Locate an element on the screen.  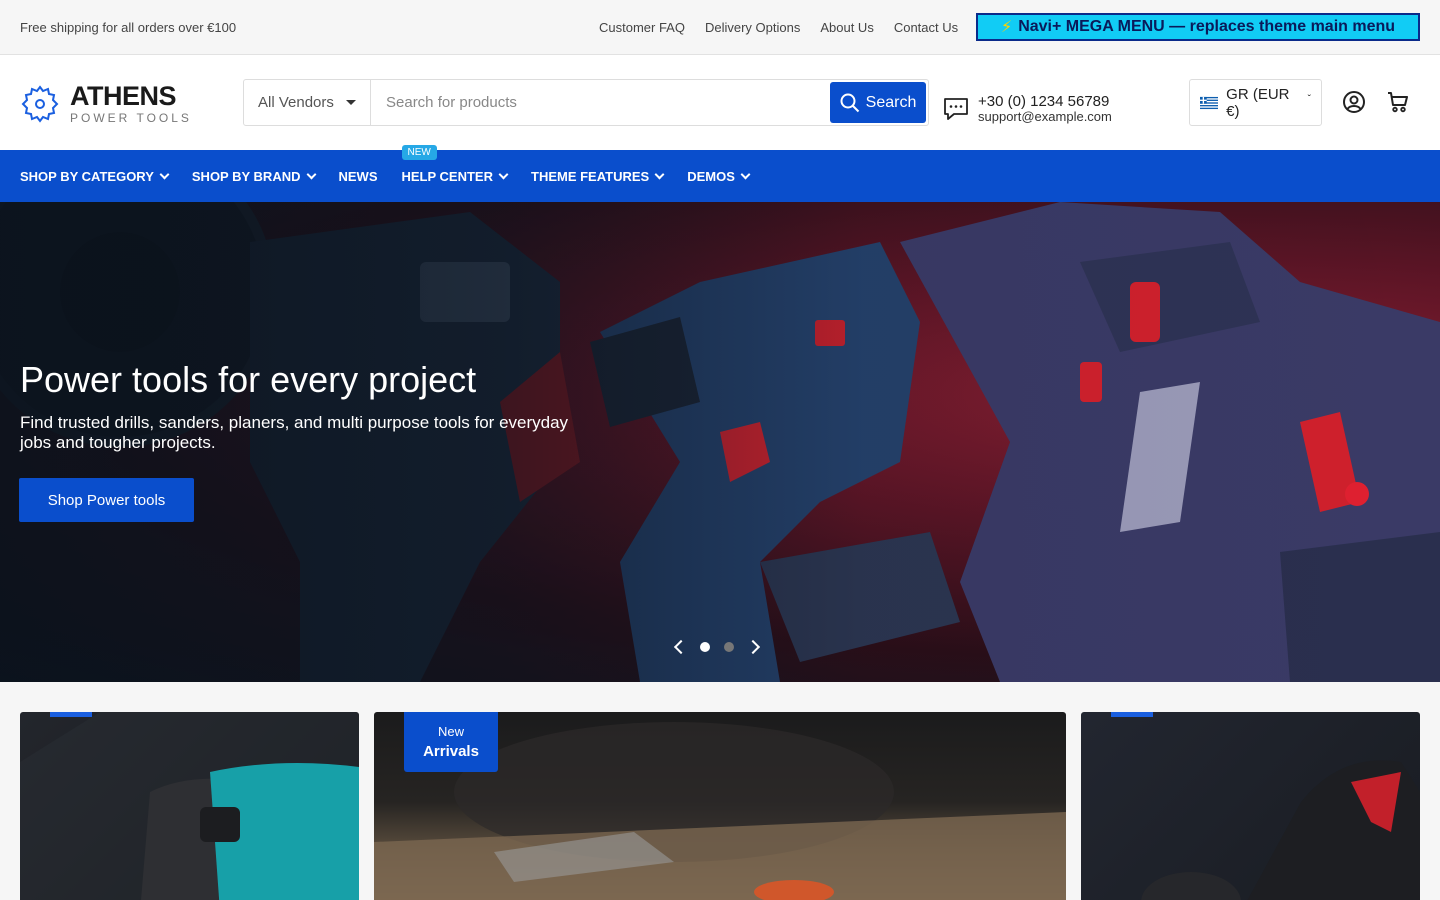
link-about-us: About Us is located at coordinates (846, 27).